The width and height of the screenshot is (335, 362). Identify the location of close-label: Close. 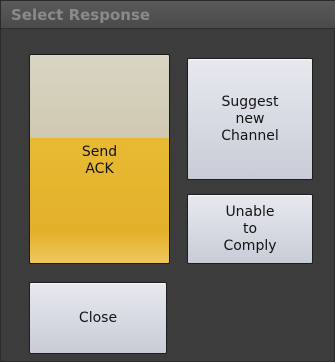
(98, 317).